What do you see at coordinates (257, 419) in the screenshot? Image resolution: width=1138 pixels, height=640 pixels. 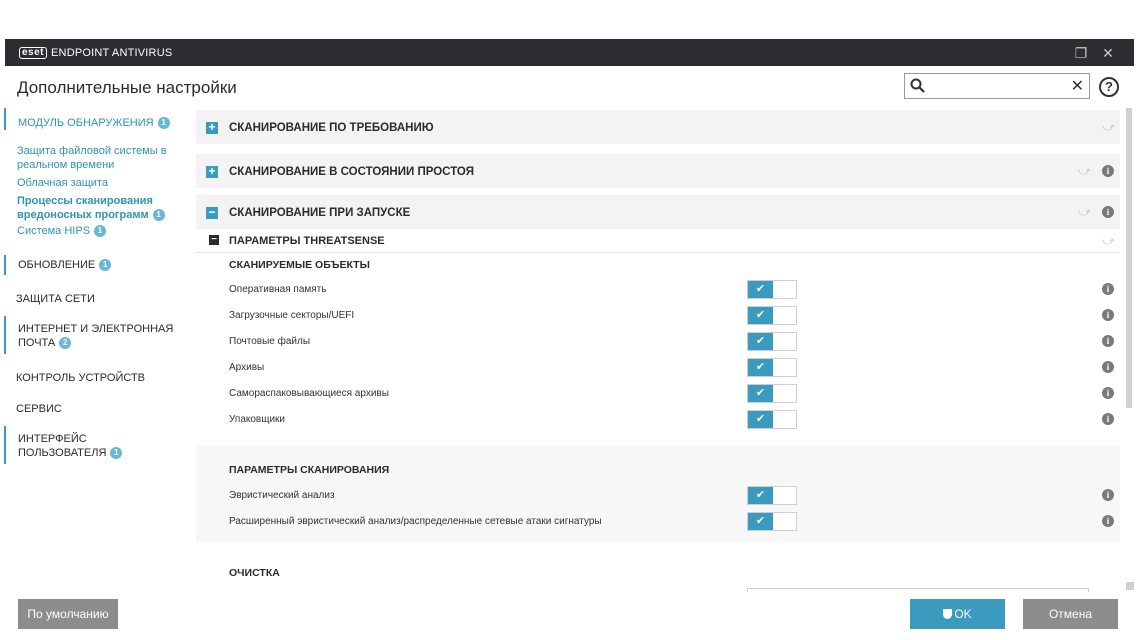 I see `setting-label: Упаковщики` at bounding box center [257, 419].